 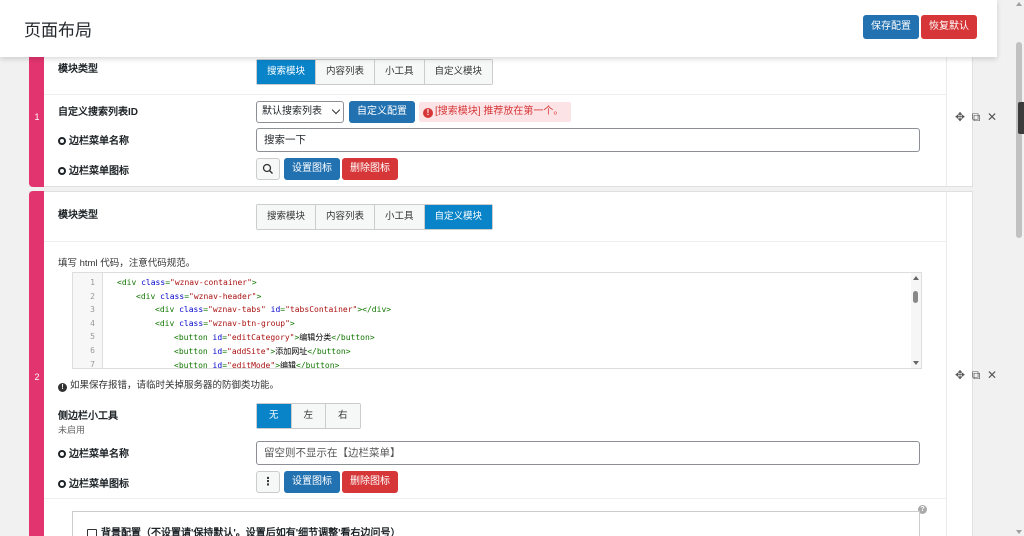 I want to click on module-number: 2, so click(x=37, y=377).